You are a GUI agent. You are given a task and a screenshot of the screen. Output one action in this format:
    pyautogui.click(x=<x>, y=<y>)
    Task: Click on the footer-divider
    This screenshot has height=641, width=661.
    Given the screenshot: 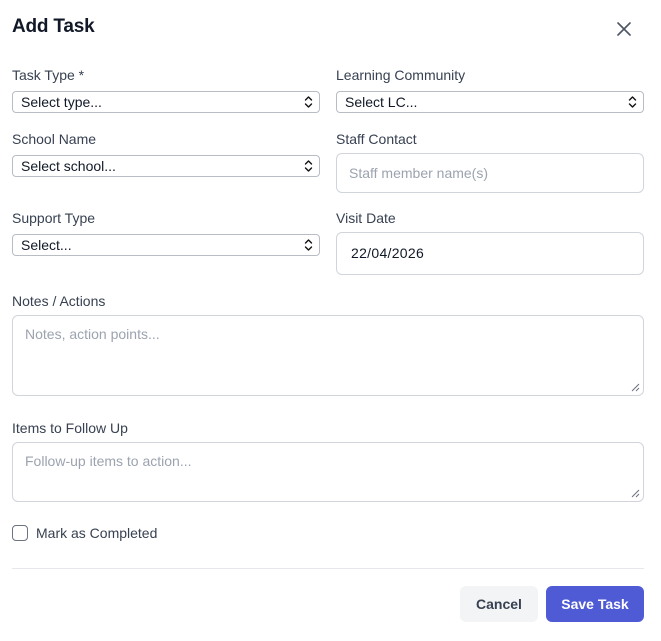 What is the action you would take?
    pyautogui.click(x=328, y=568)
    